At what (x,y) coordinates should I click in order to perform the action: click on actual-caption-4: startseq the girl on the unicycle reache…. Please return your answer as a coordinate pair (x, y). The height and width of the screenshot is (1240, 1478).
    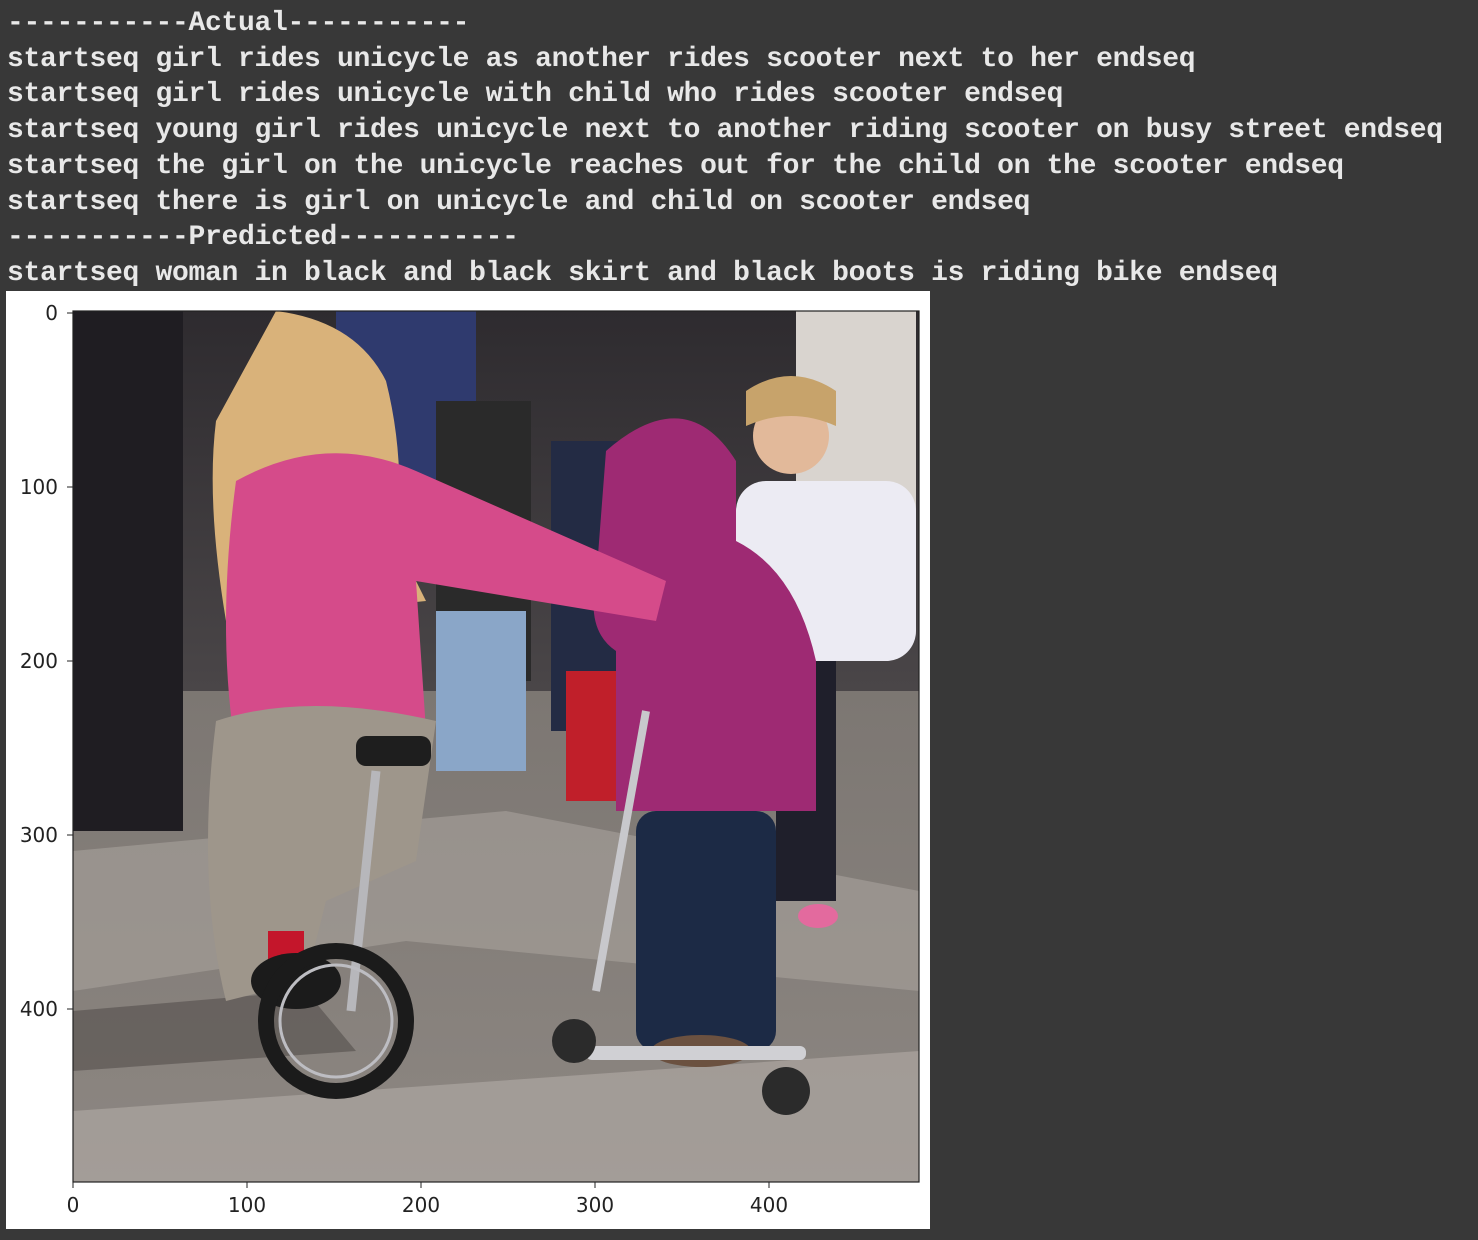
    Looking at the image, I should click on (675, 166).